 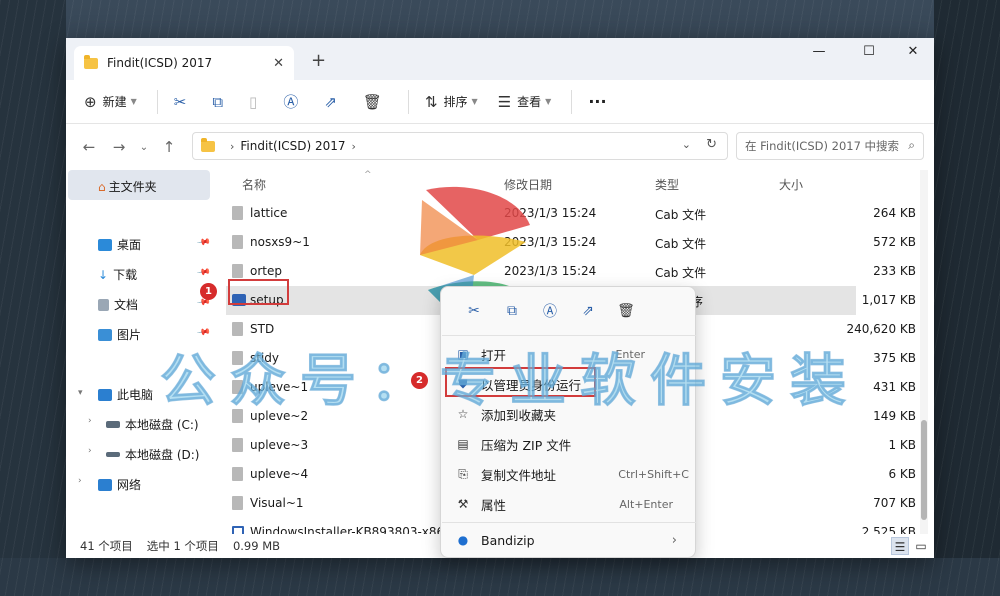 I want to click on menu-shortcut: Ctrl+Shift+C, so click(x=653, y=474).